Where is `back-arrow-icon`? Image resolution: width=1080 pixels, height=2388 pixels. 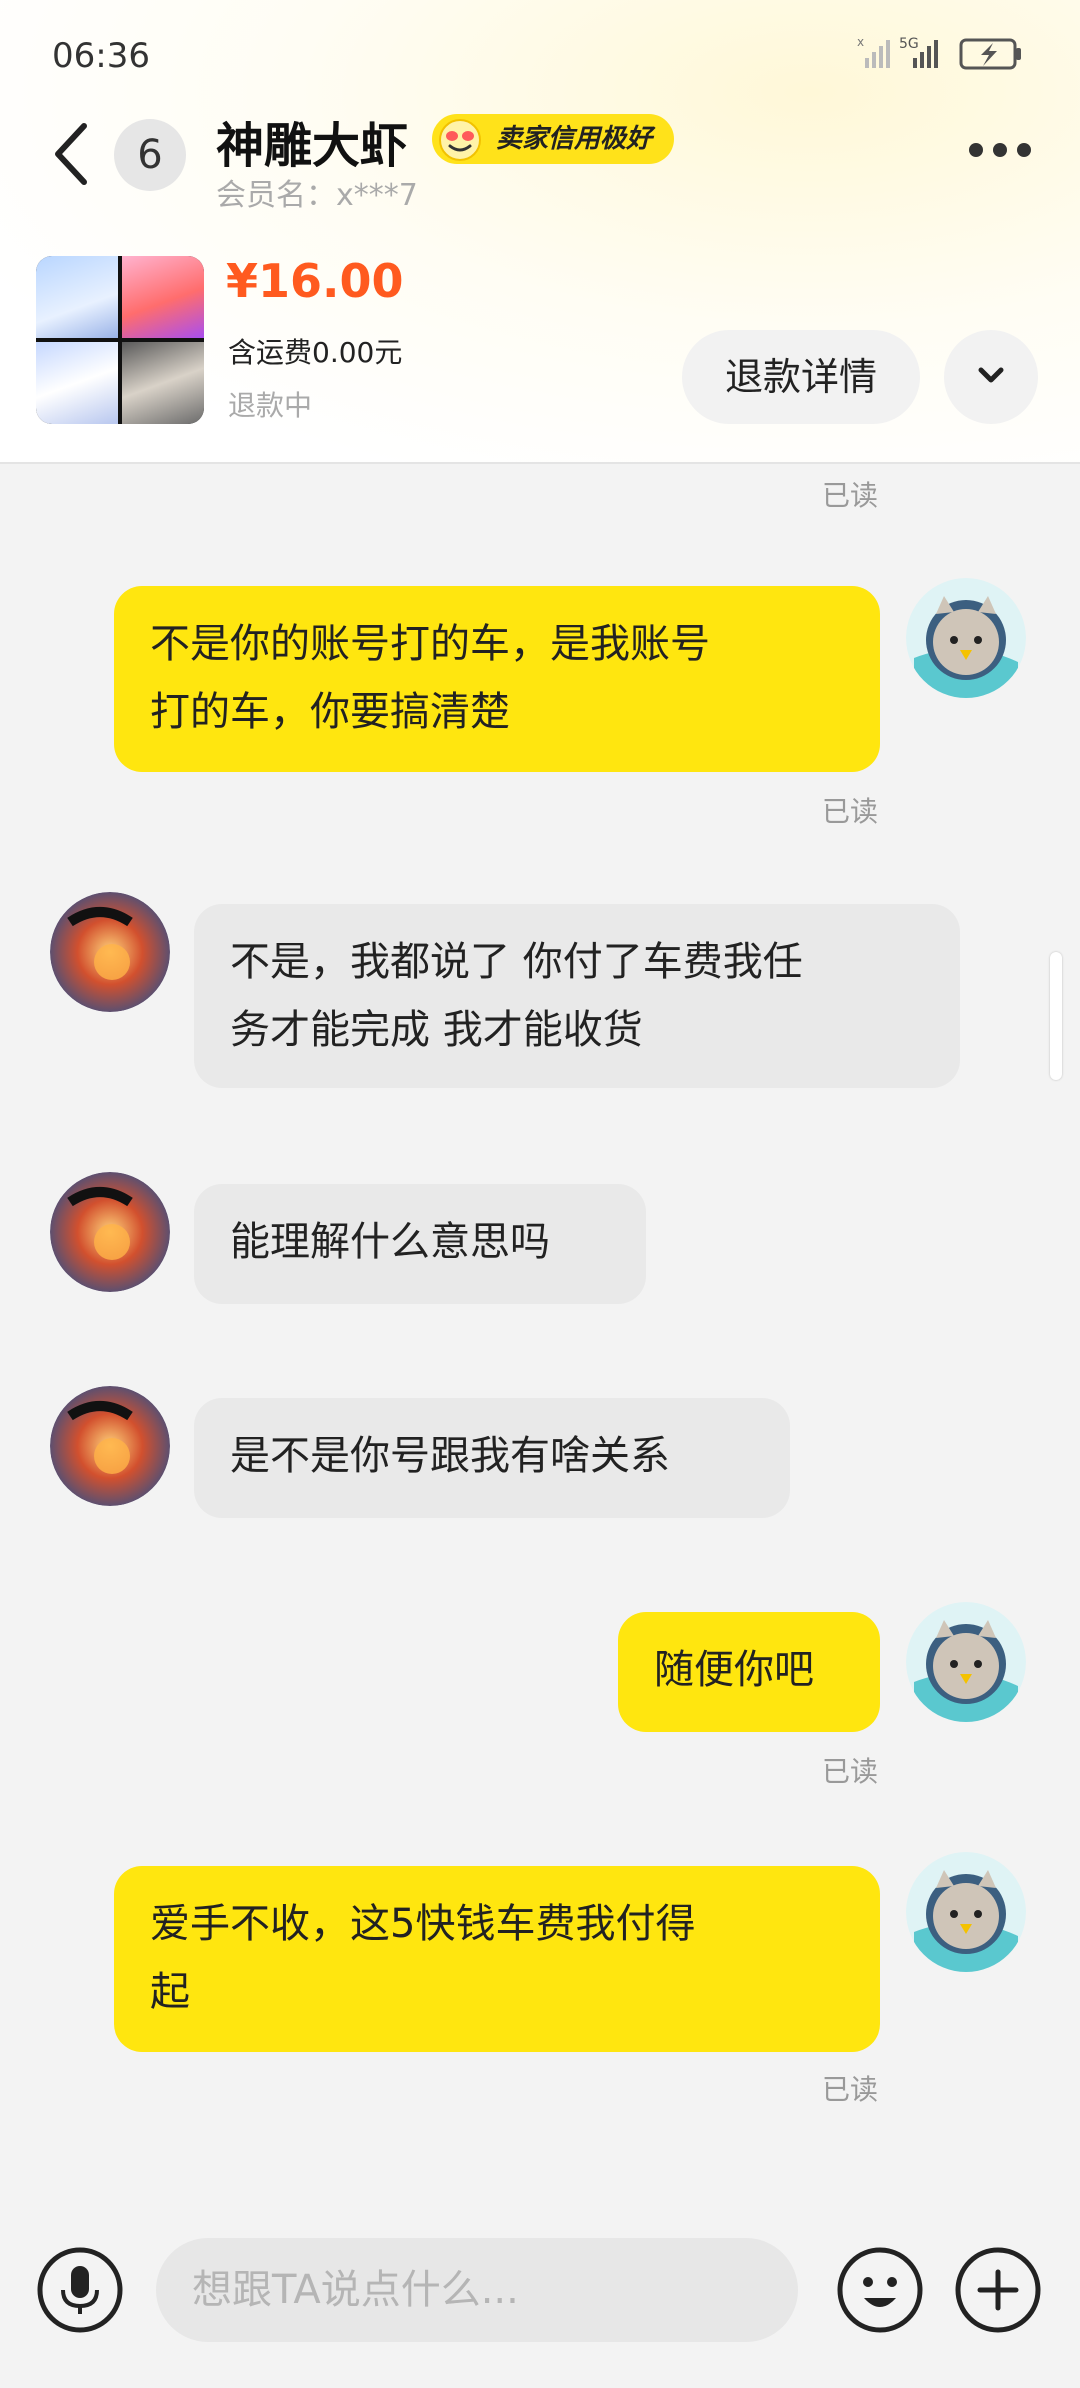
back-arrow-icon is located at coordinates (74, 154).